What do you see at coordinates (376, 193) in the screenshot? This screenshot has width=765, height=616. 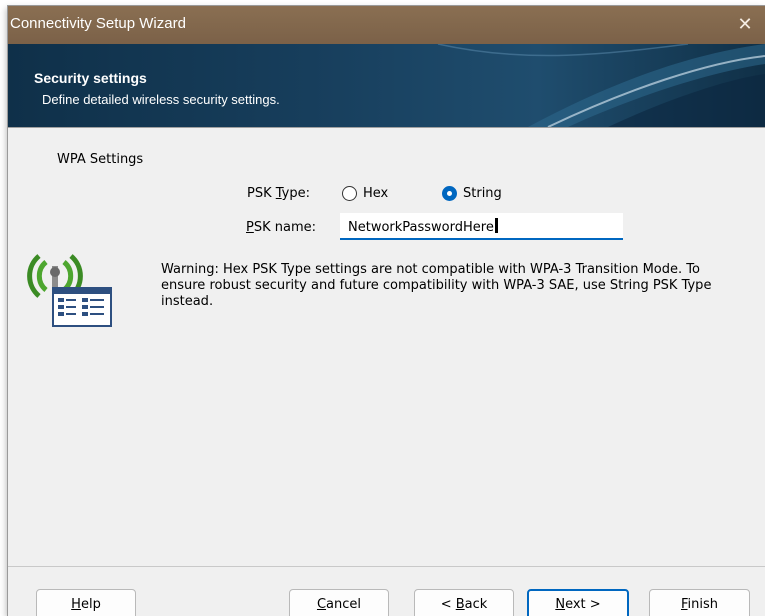 I see `psk-type-hex-label: Hex` at bounding box center [376, 193].